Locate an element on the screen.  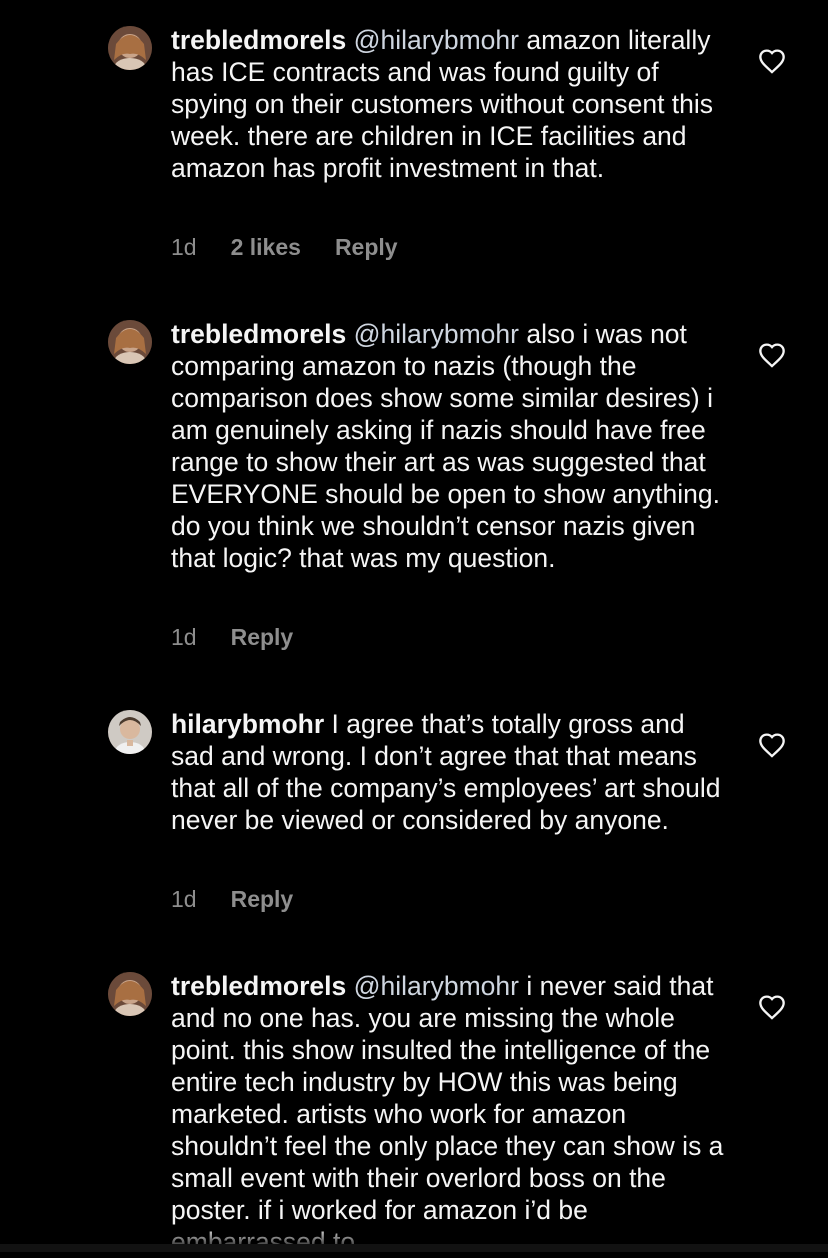
profile-photo-person-icon is located at coordinates (130, 732).